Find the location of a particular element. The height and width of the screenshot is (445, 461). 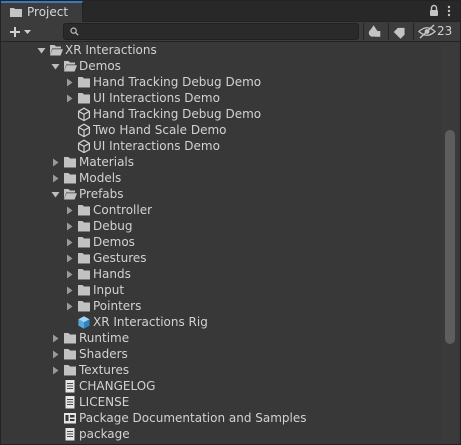

tree-item: Two Hand Scale Demo is located at coordinates (221, 130).